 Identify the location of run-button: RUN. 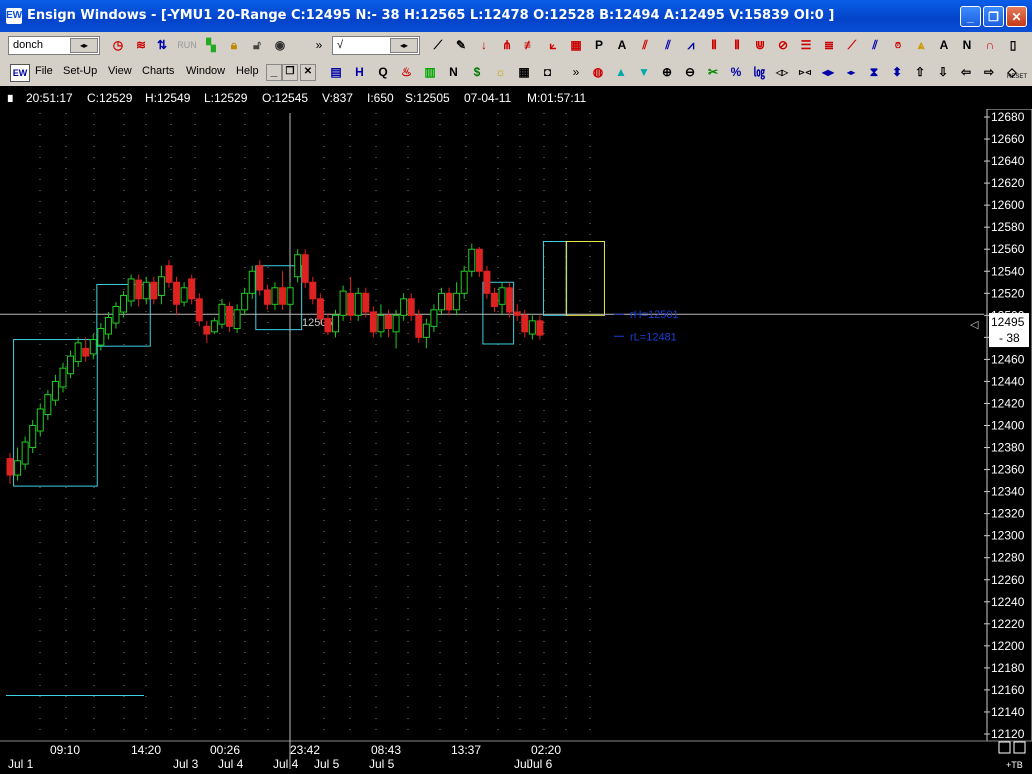
(187, 45).